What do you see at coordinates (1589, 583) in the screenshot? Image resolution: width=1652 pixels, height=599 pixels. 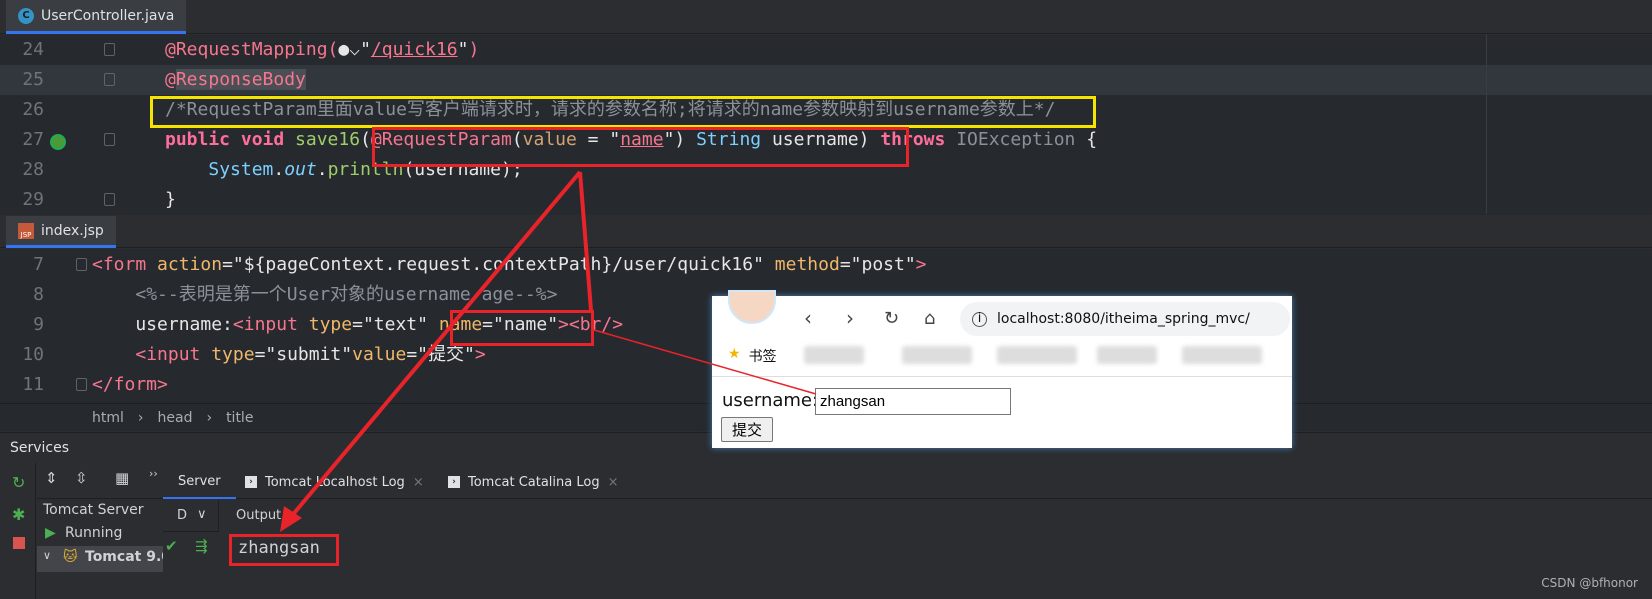 I see `watermark: CSDN @bfhonor` at bounding box center [1589, 583].